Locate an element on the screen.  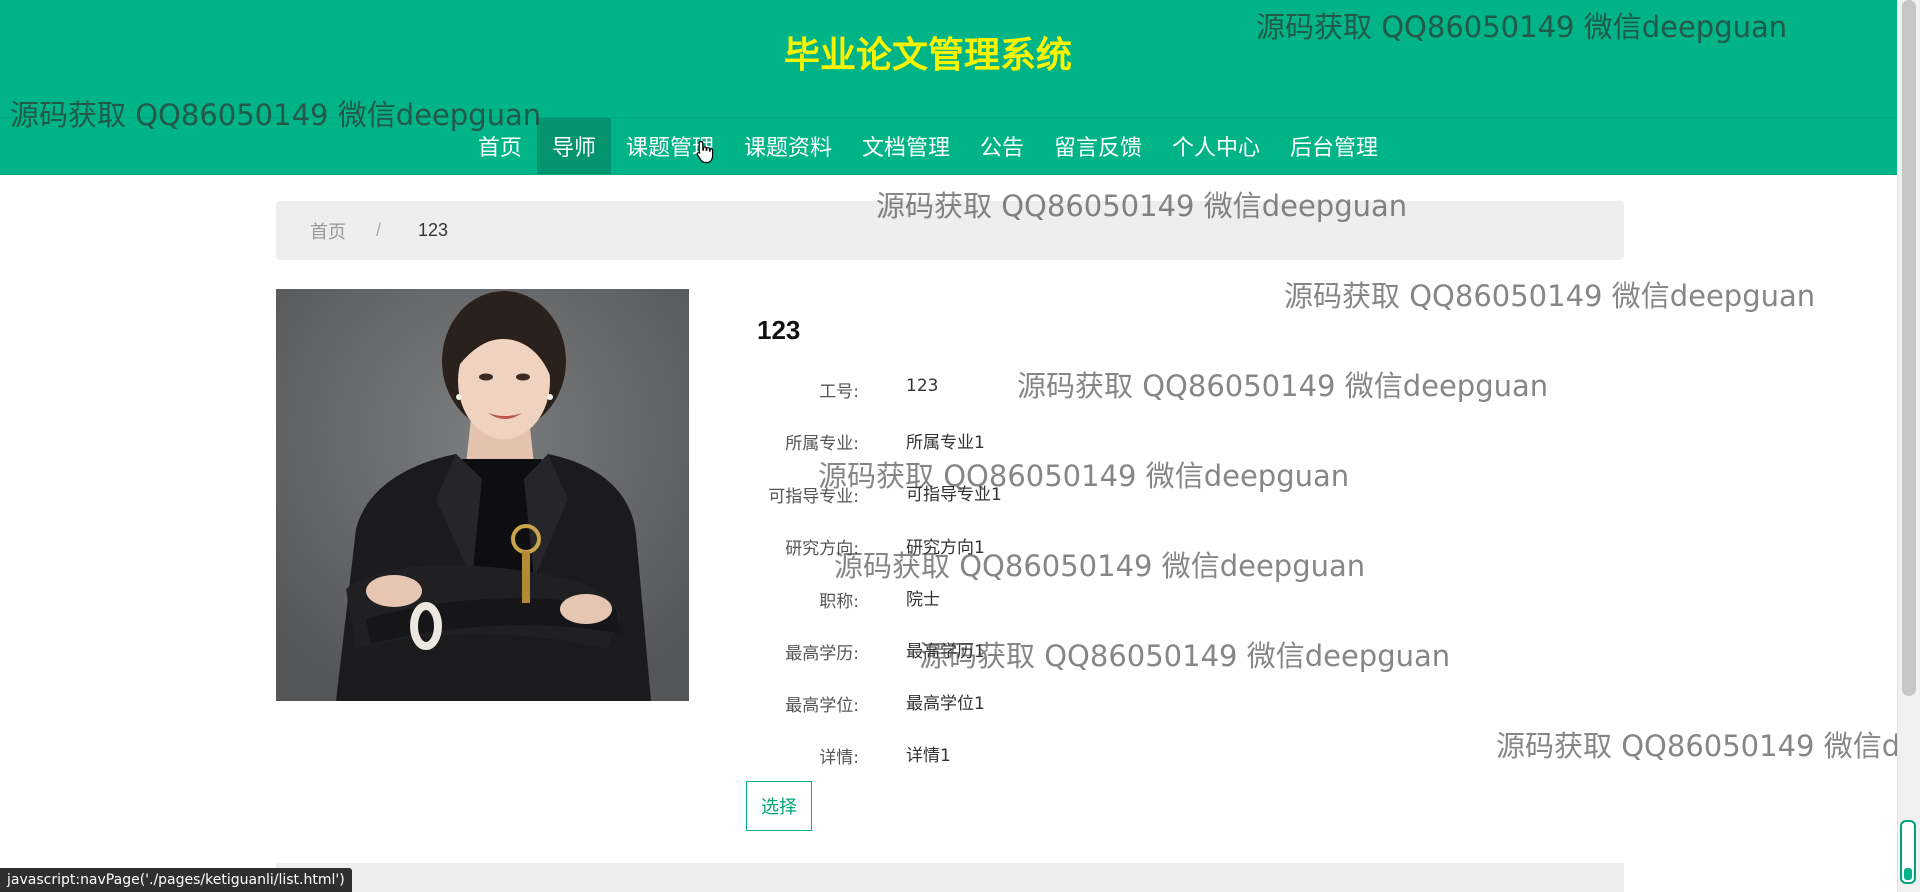
field-value-education: 最高学历1 is located at coordinates (945, 652).